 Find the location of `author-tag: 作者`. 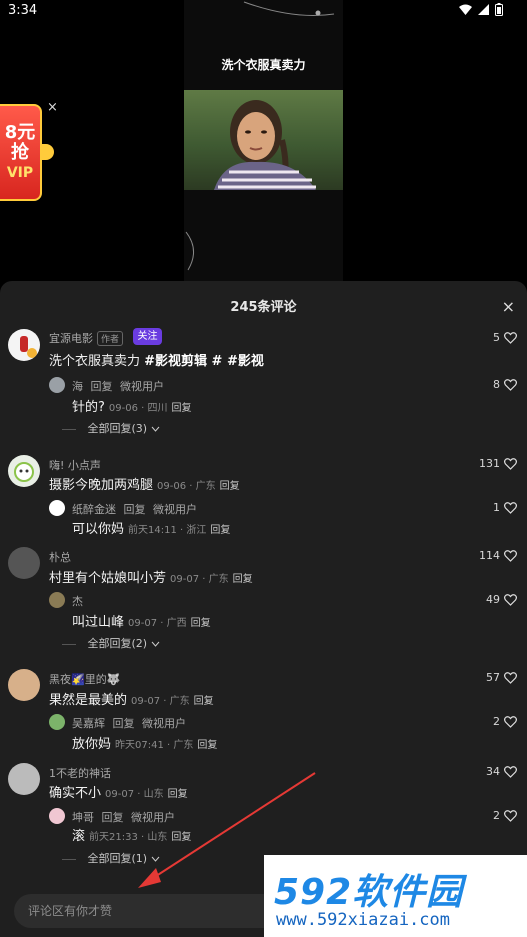

author-tag: 作者 is located at coordinates (110, 338).